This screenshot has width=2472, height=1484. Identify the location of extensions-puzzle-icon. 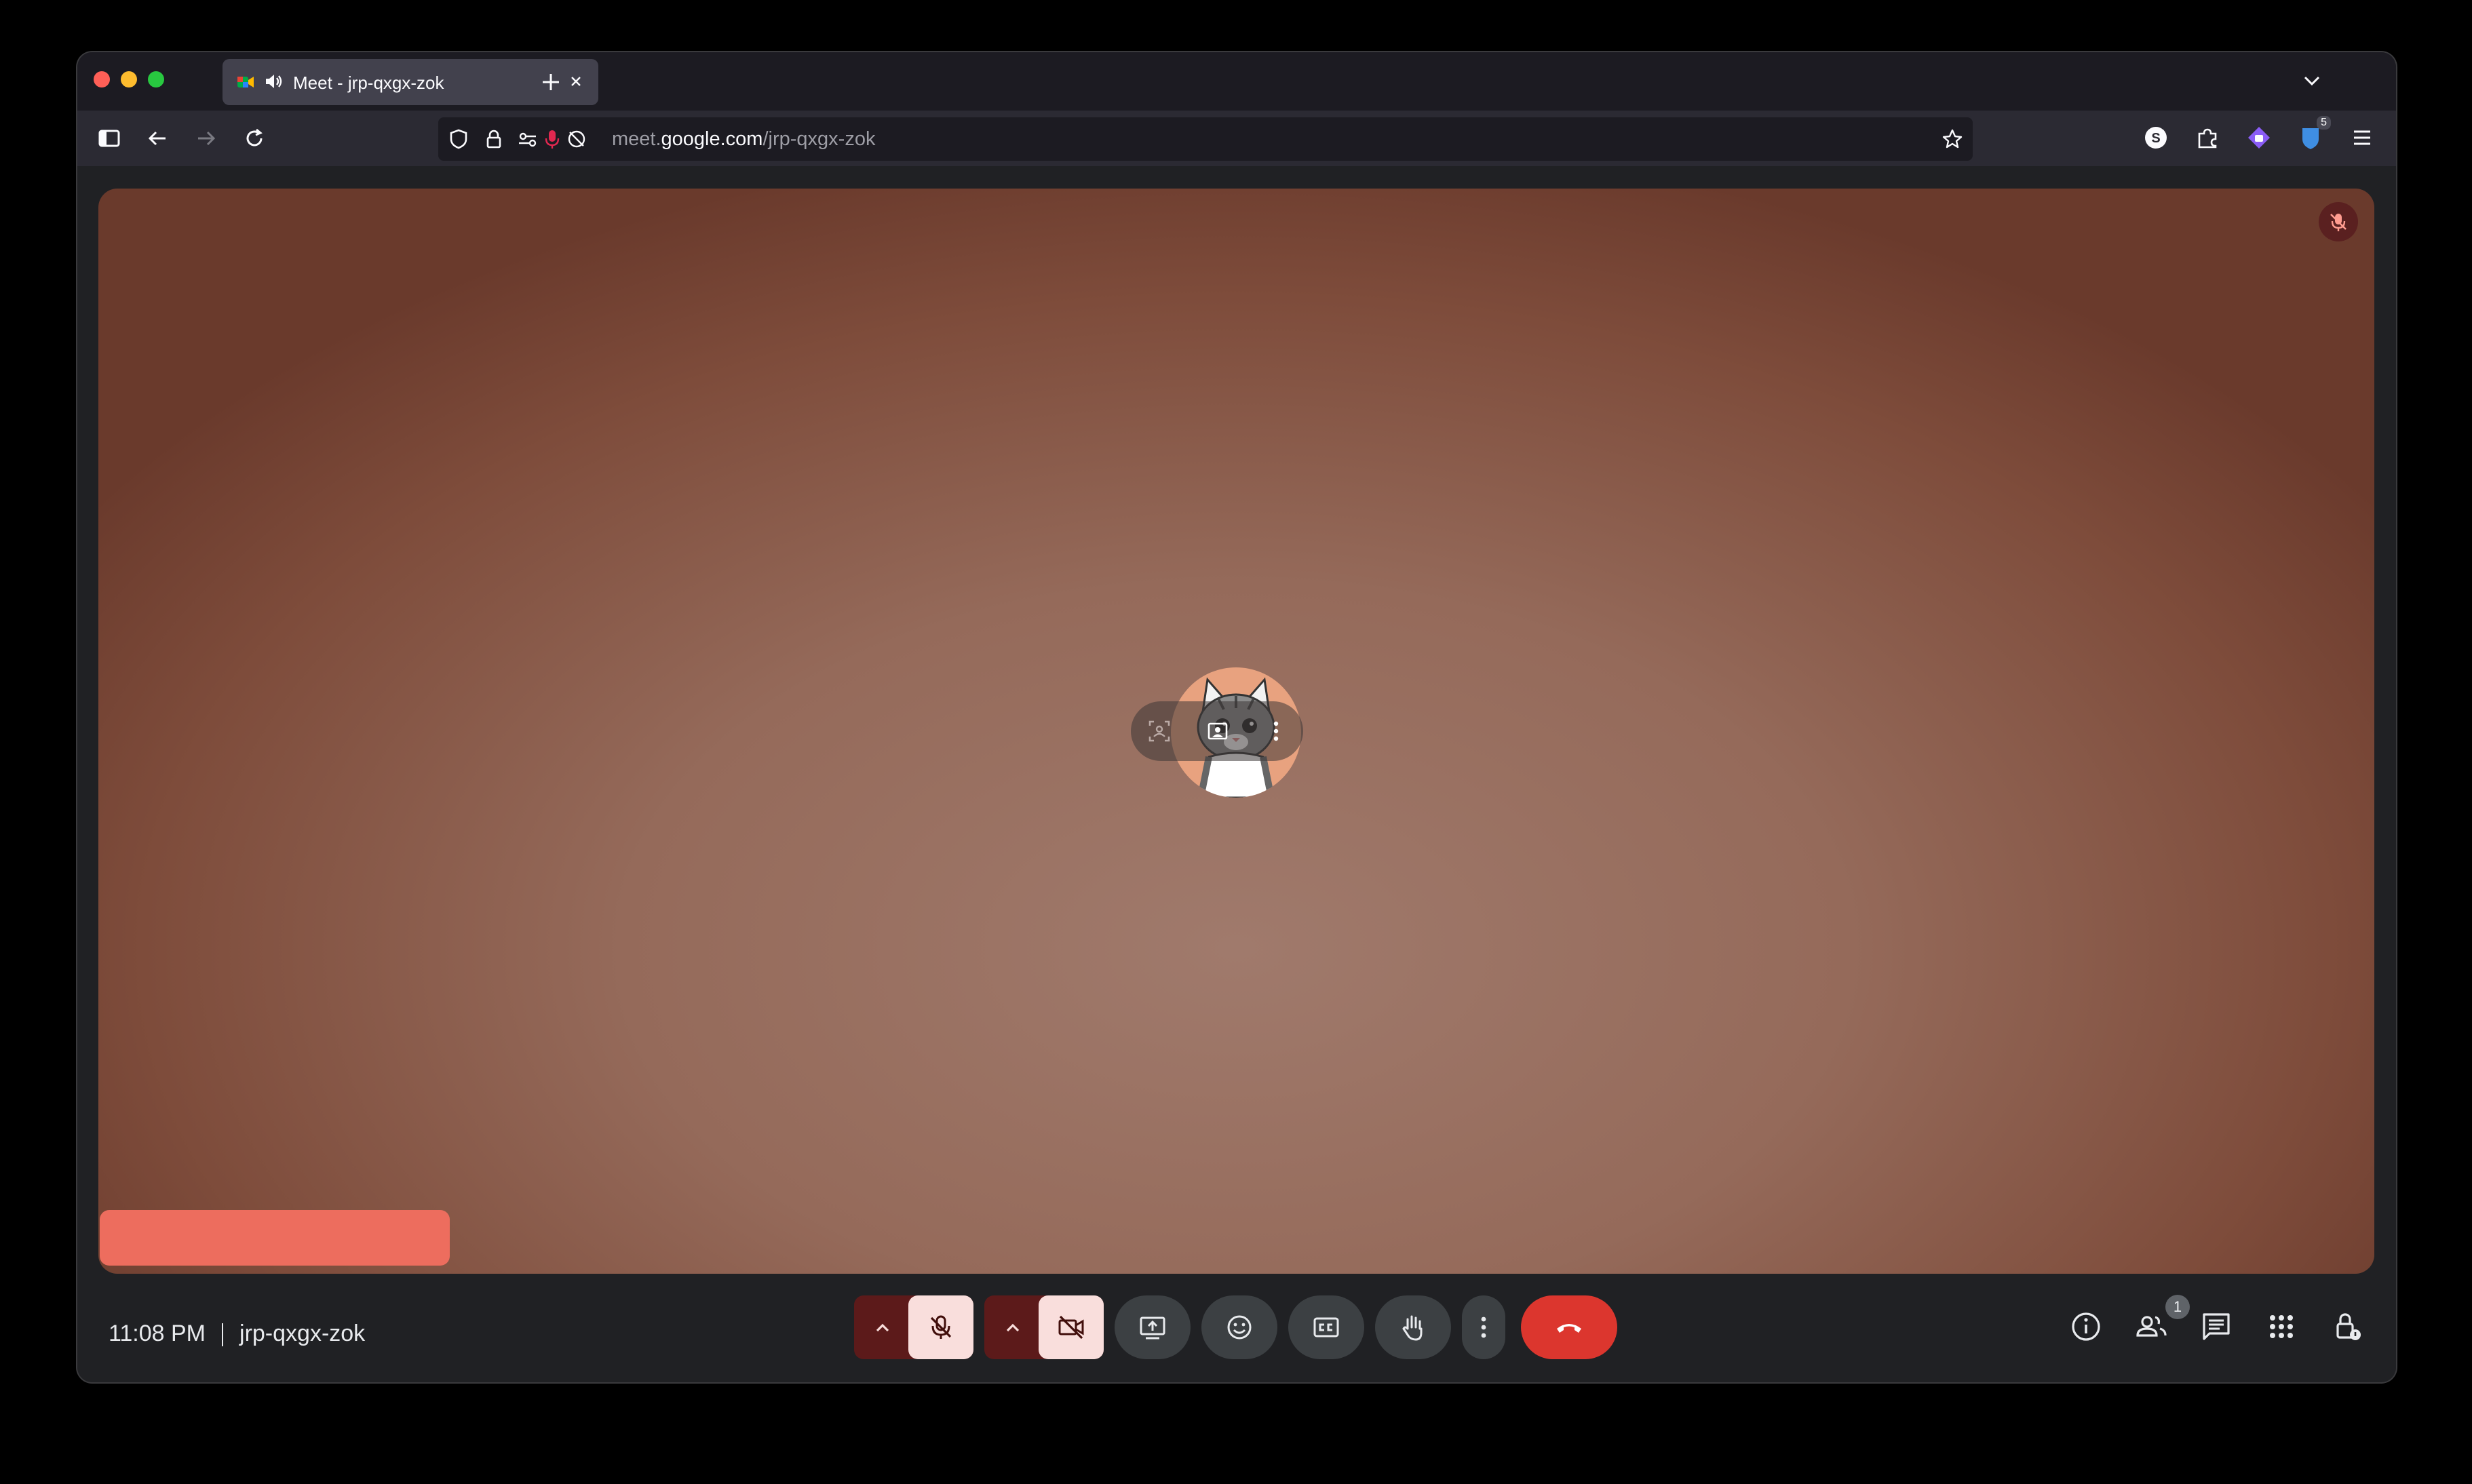
(2208, 137).